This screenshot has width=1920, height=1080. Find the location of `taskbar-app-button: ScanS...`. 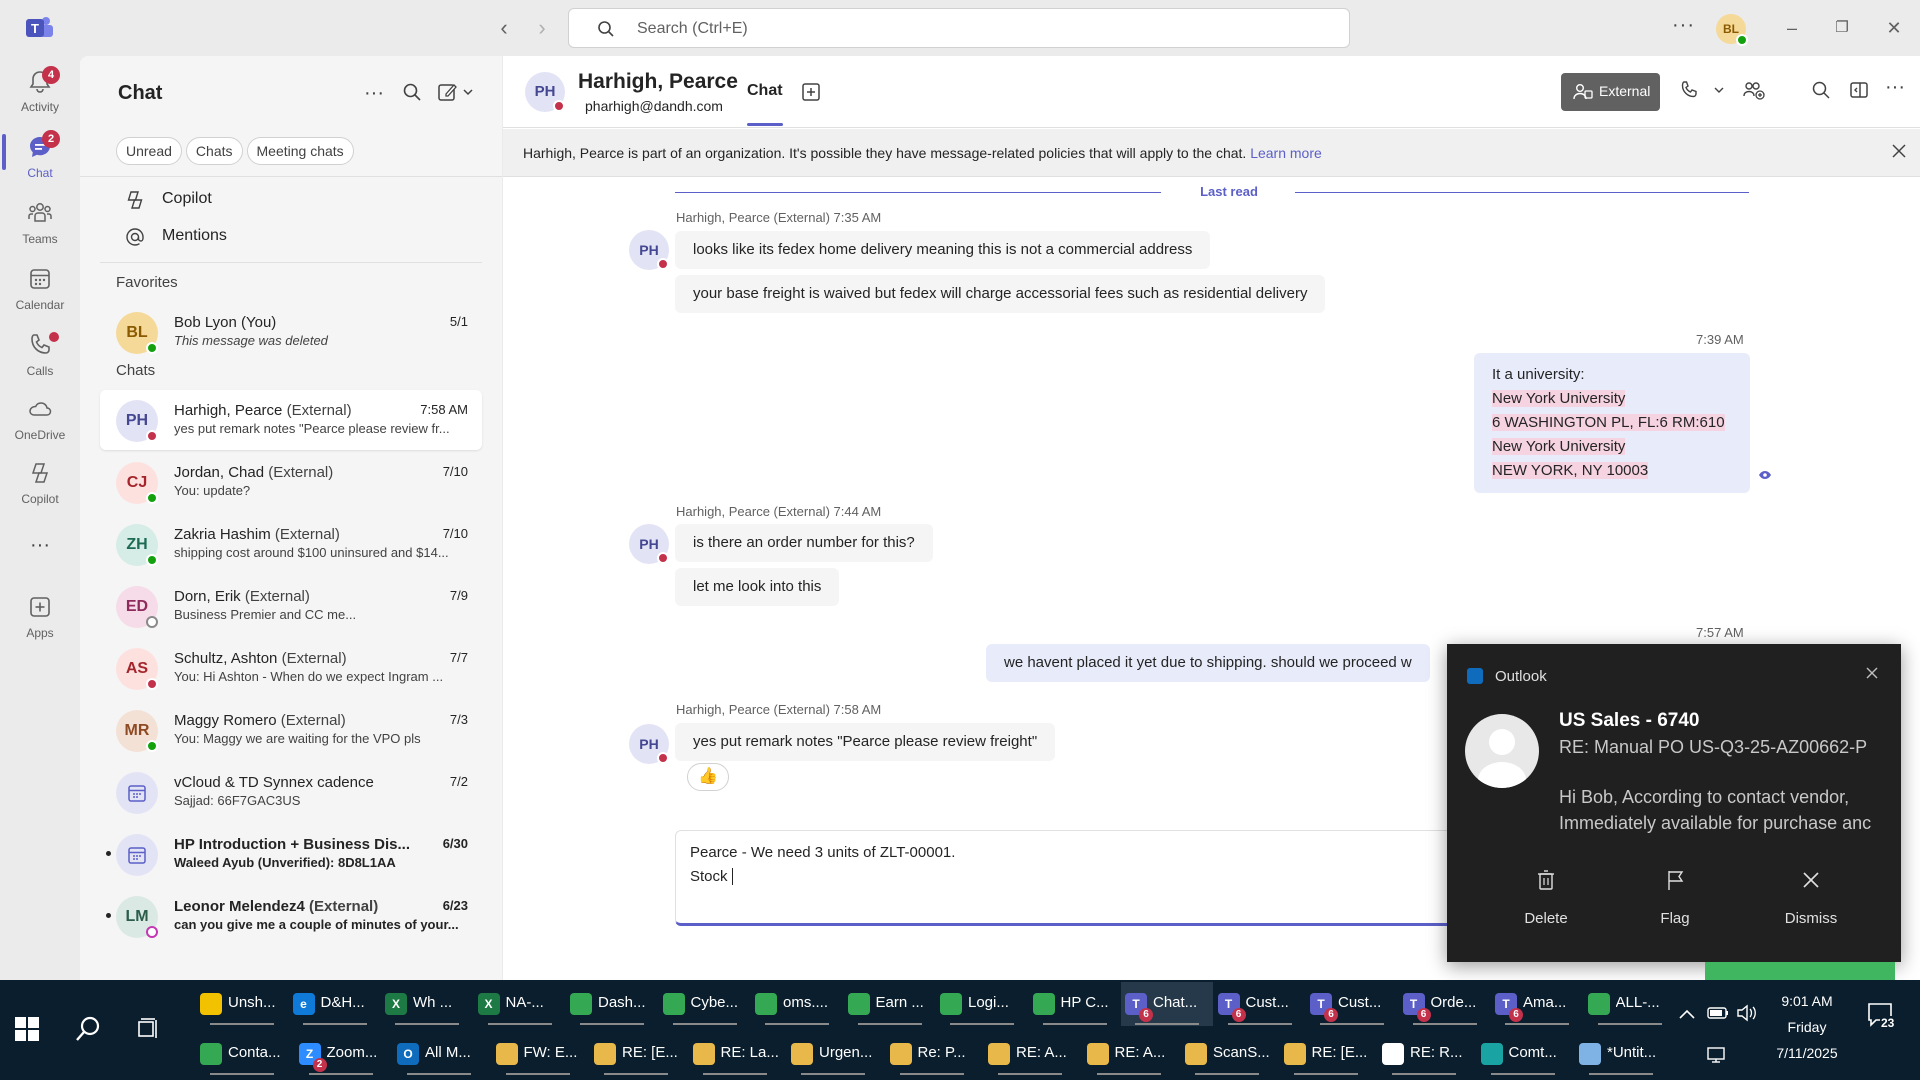

taskbar-app-button: ScanS... is located at coordinates (1227, 1054).